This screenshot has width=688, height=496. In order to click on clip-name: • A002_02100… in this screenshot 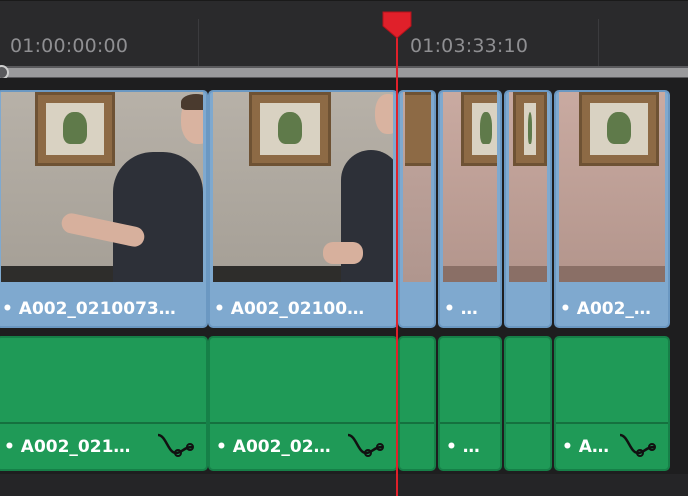, I will do `click(289, 309)`.